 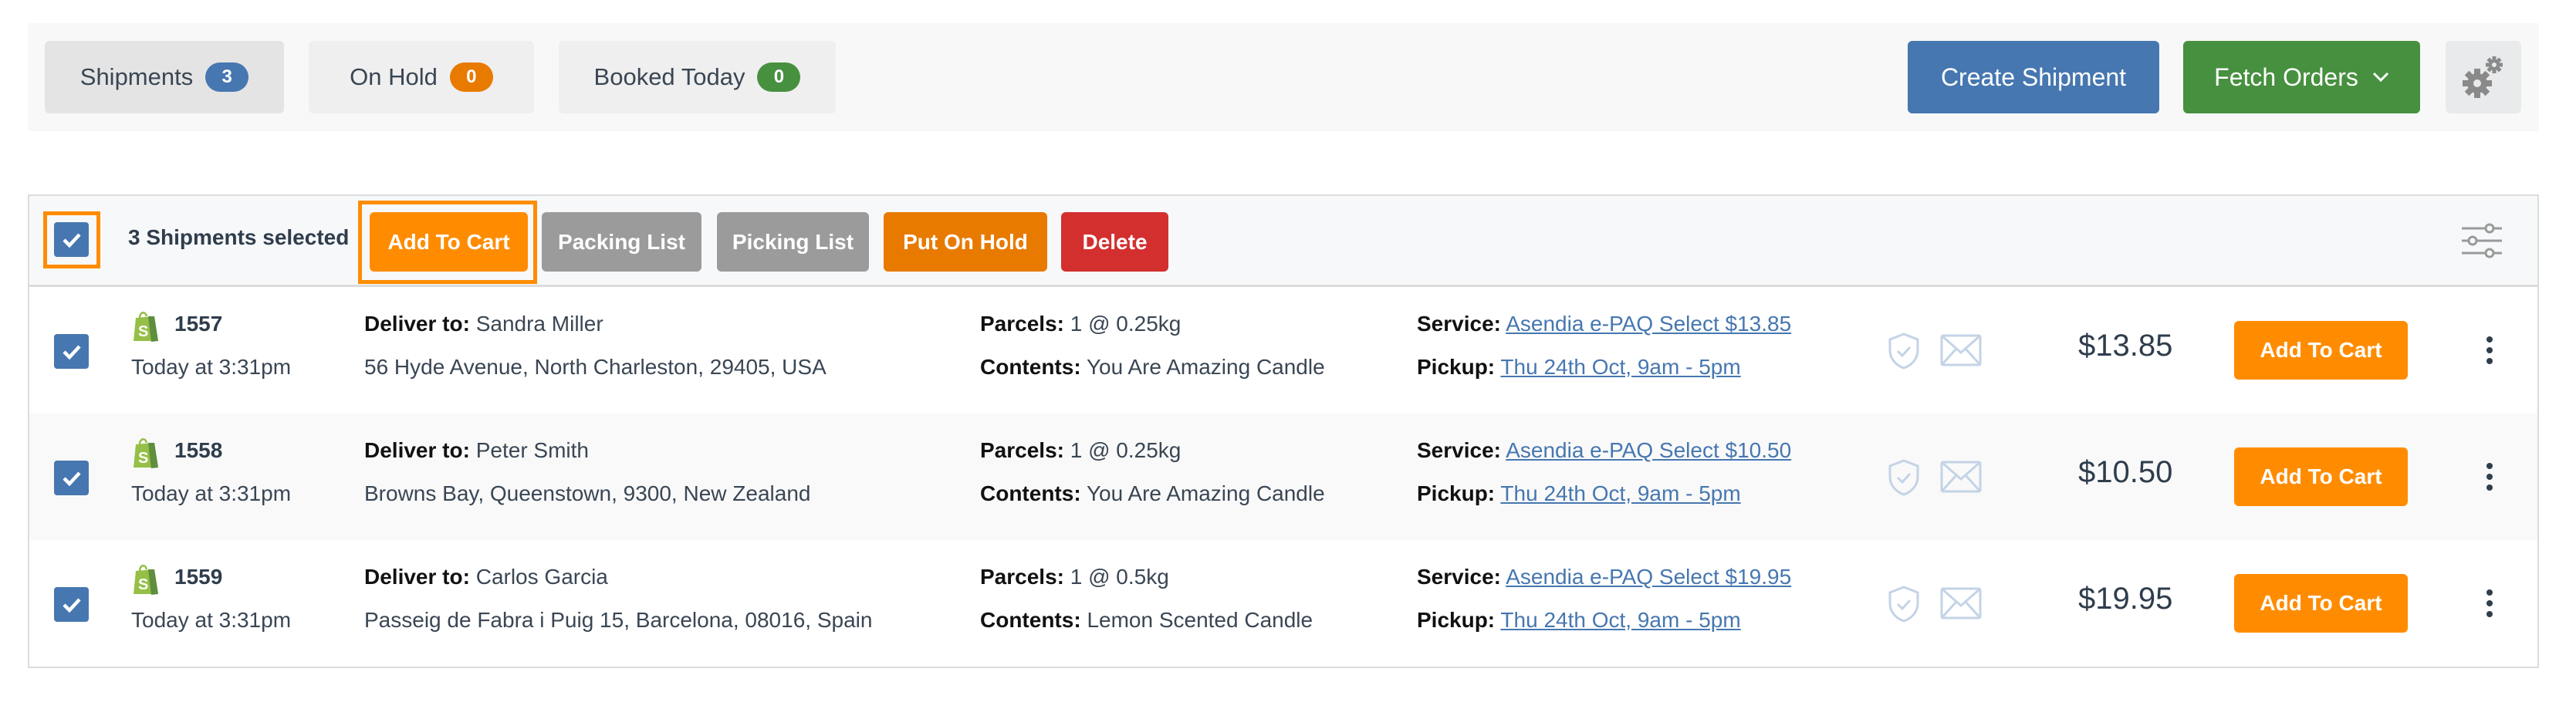 I want to click on create-shipment-button: Create Shipment, so click(x=2033, y=77).